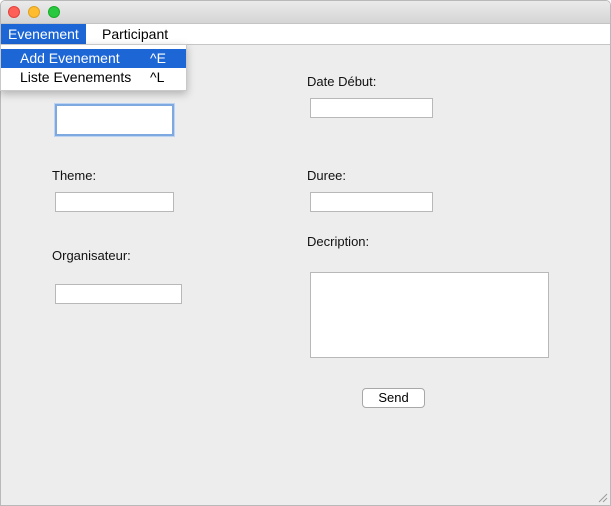 This screenshot has width=611, height=506. What do you see at coordinates (91, 255) in the screenshot?
I see `organisateur-label: Organisateur:` at bounding box center [91, 255].